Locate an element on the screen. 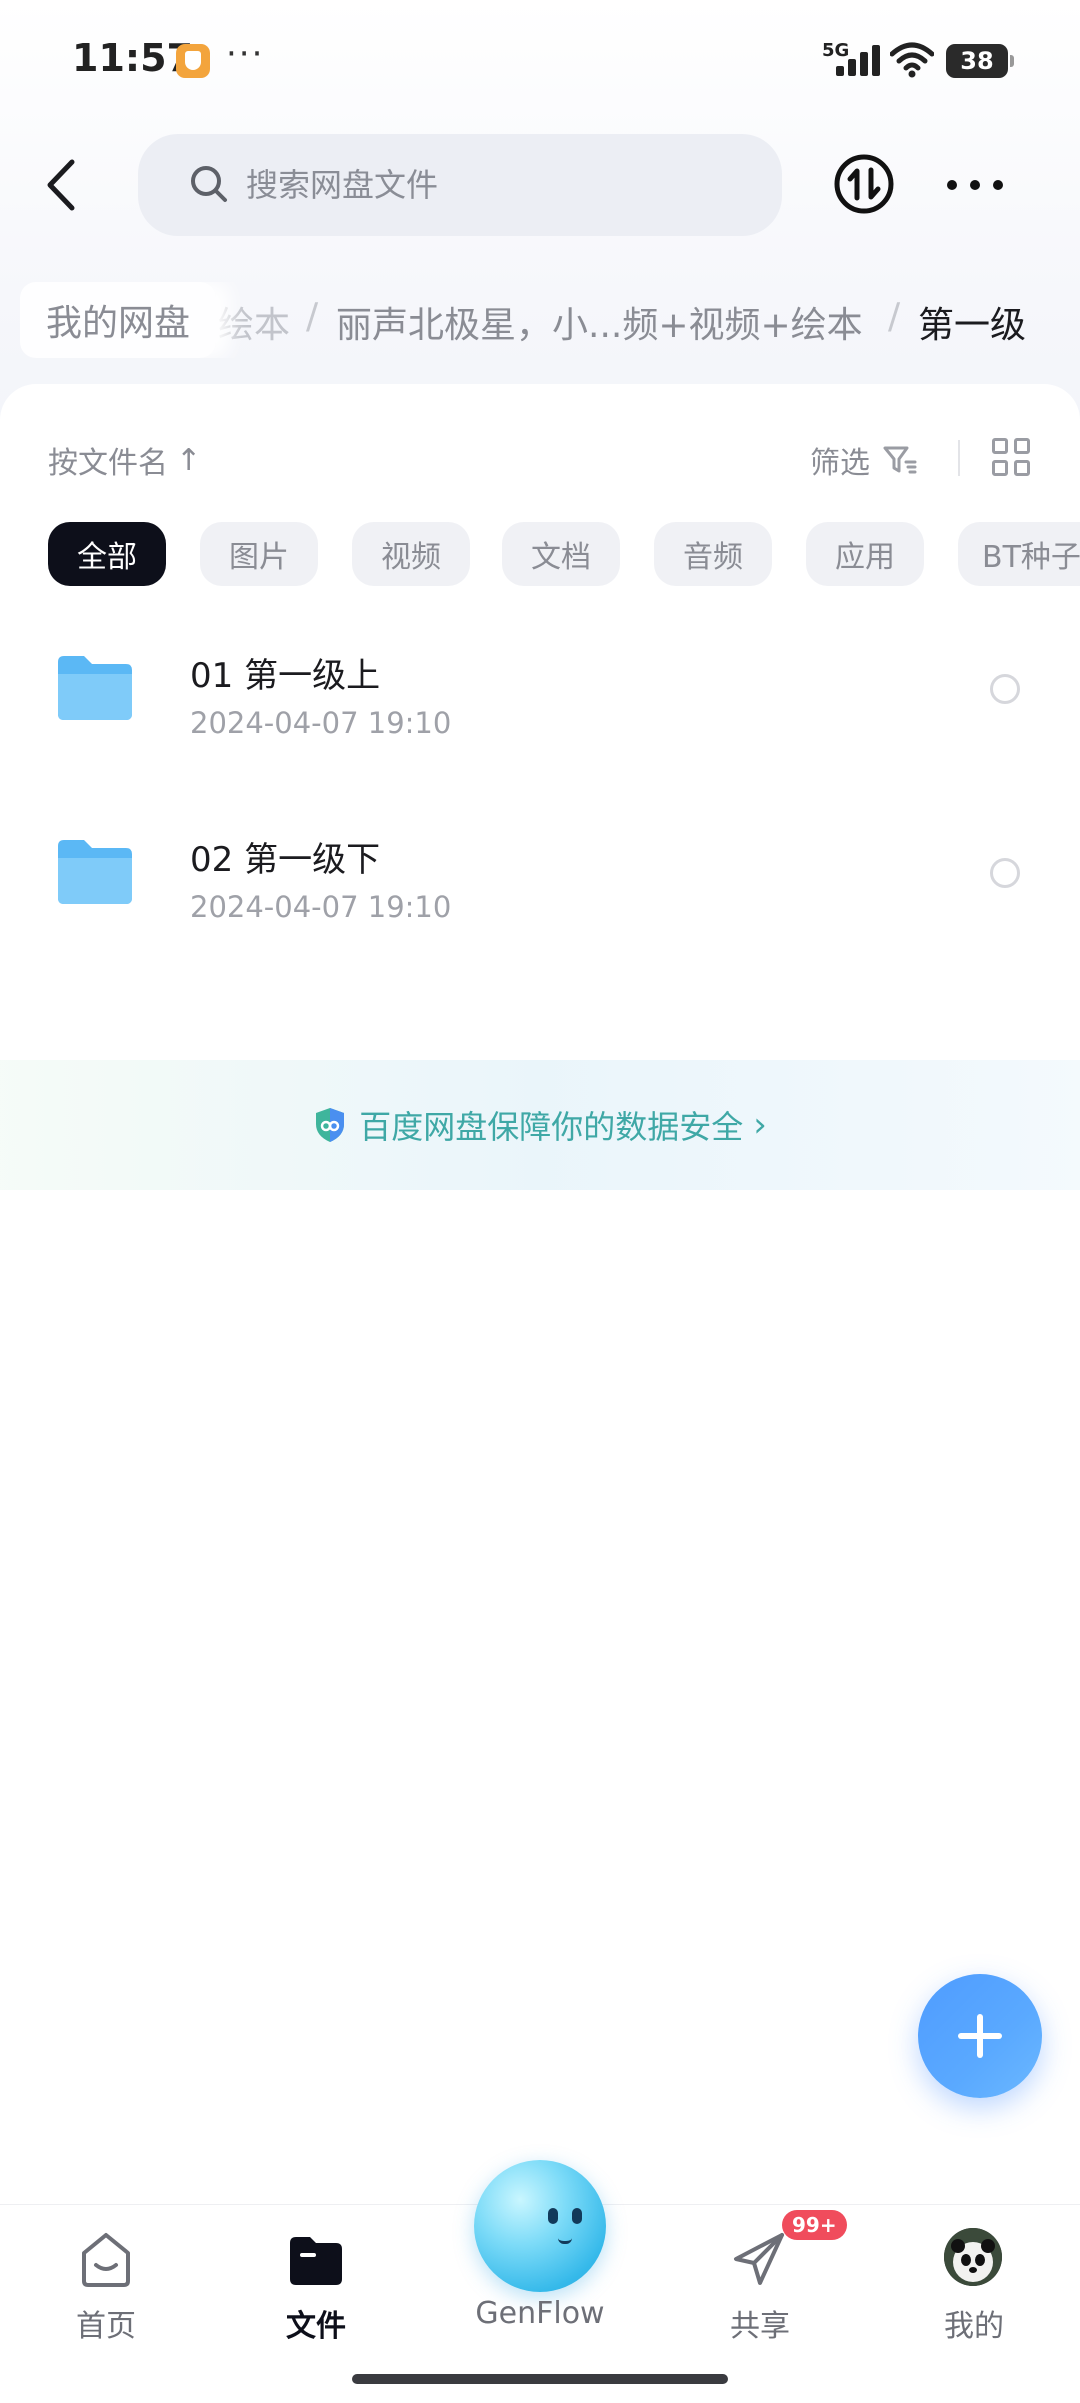 The width and height of the screenshot is (1080, 2403). shield-icon is located at coordinates (330, 1125).